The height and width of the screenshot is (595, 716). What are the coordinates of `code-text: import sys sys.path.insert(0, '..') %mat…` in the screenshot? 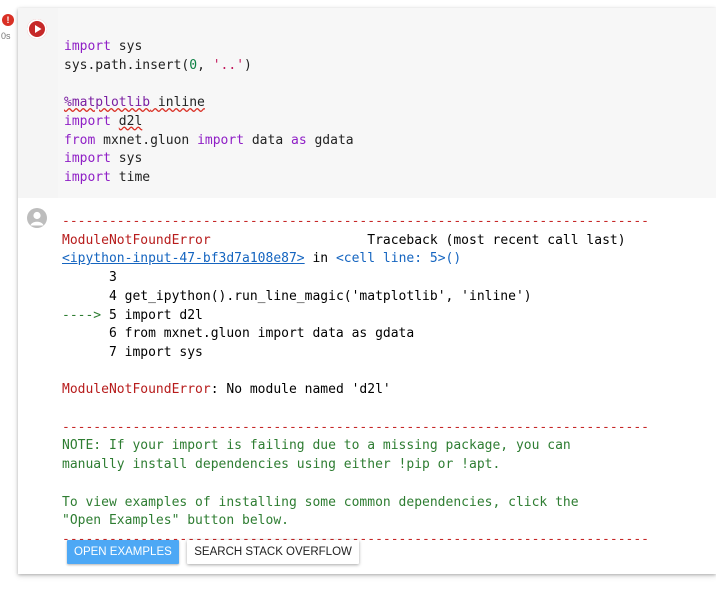 It's located at (209, 113).